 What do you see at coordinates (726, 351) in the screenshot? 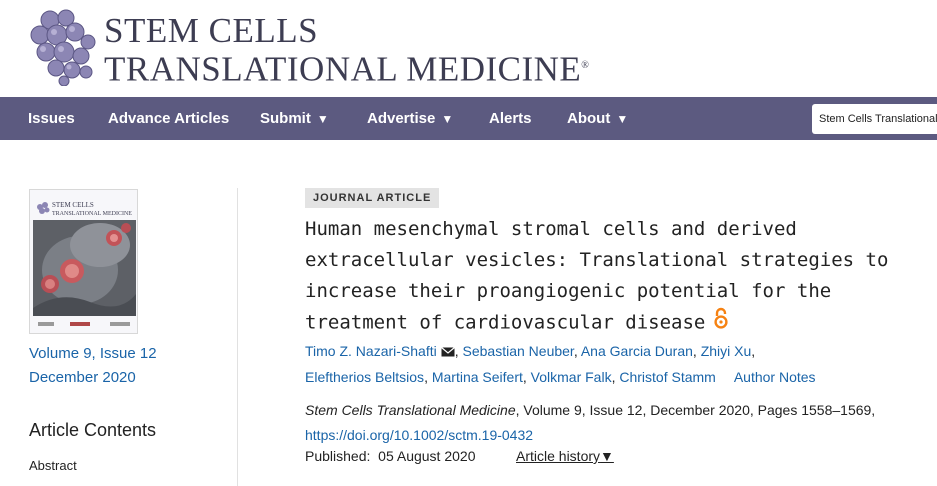
I see `author-link: Zhiyi Xu` at bounding box center [726, 351].